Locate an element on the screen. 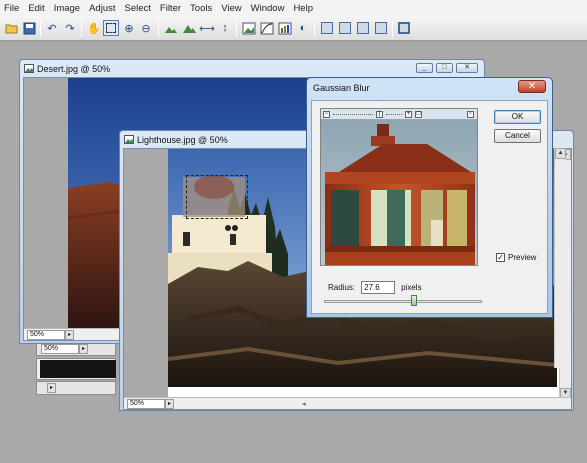 The width and height of the screenshot is (587, 463). menu-edit: Edit is located at coordinates (36, 8).